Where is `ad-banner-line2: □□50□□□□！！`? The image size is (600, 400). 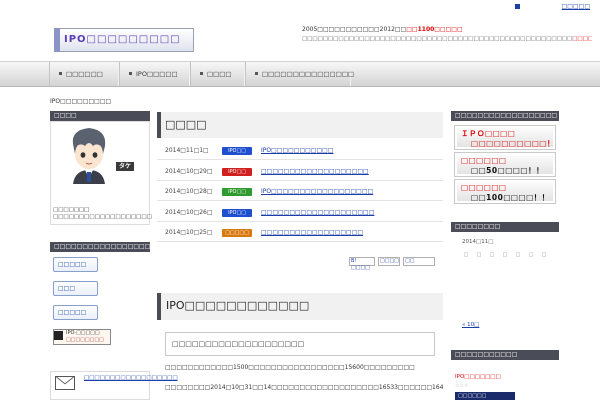 ad-banner-line2: □□50□□□□！！ is located at coordinates (507, 170).